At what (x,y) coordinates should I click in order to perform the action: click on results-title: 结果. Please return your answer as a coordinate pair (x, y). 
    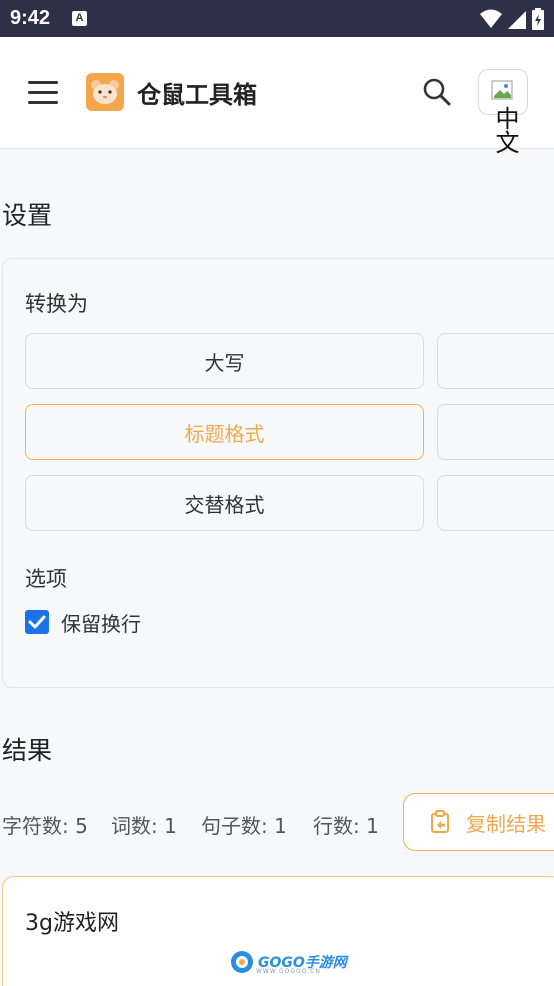
    Looking at the image, I should click on (27, 750).